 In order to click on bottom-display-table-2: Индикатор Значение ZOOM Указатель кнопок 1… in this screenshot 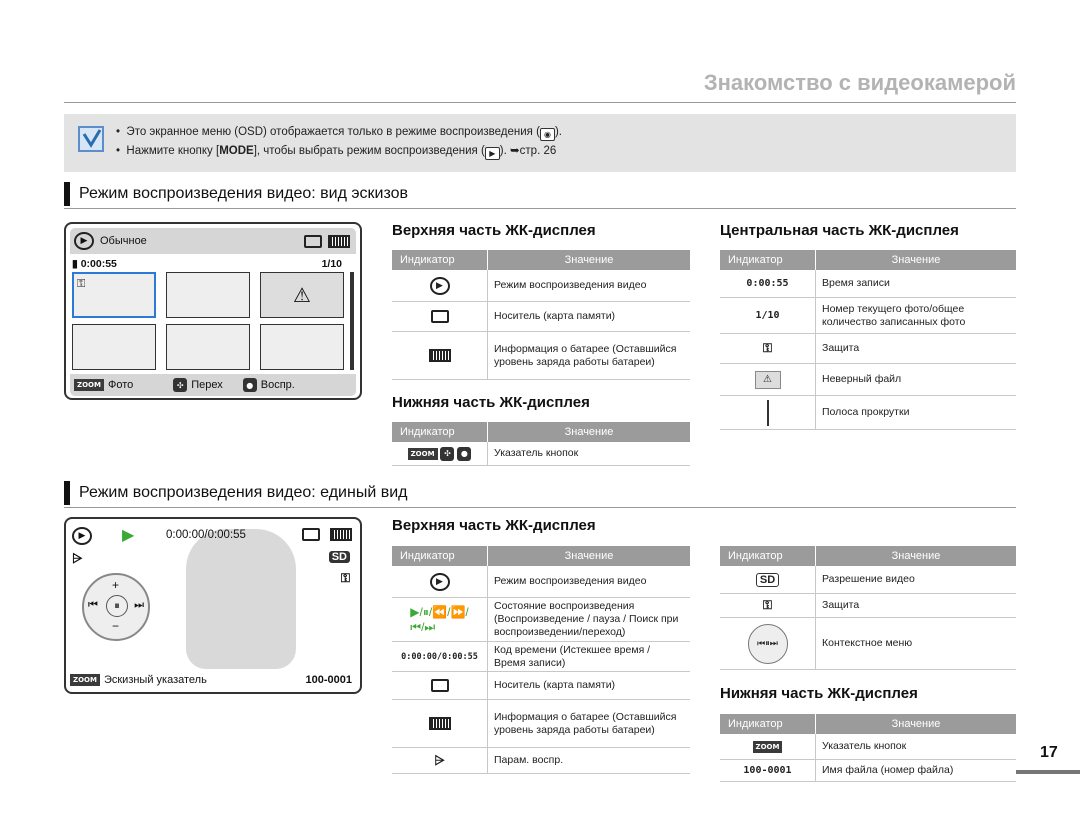, I will do `click(868, 748)`.